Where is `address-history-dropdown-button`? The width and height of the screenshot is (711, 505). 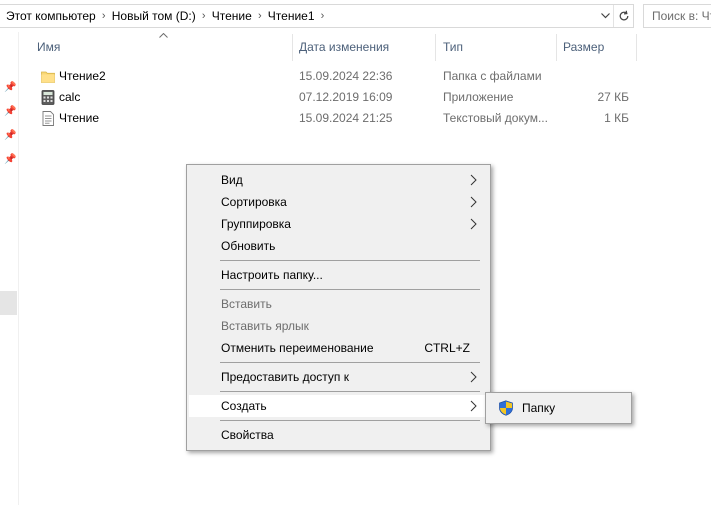
address-history-dropdown-button is located at coordinates (605, 16).